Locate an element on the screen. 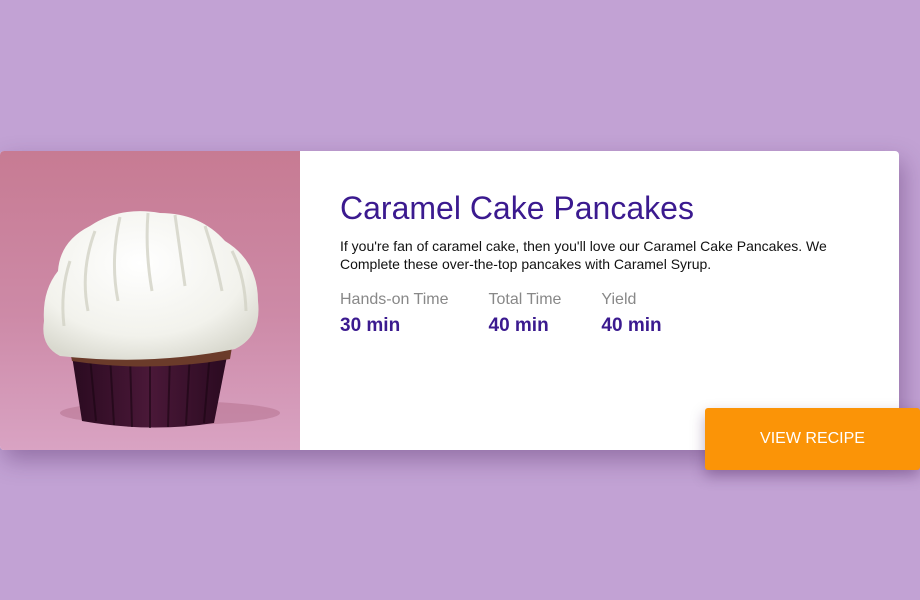 This screenshot has height=600, width=920. view-recipe-button: VIEW RECIPE is located at coordinates (812, 439).